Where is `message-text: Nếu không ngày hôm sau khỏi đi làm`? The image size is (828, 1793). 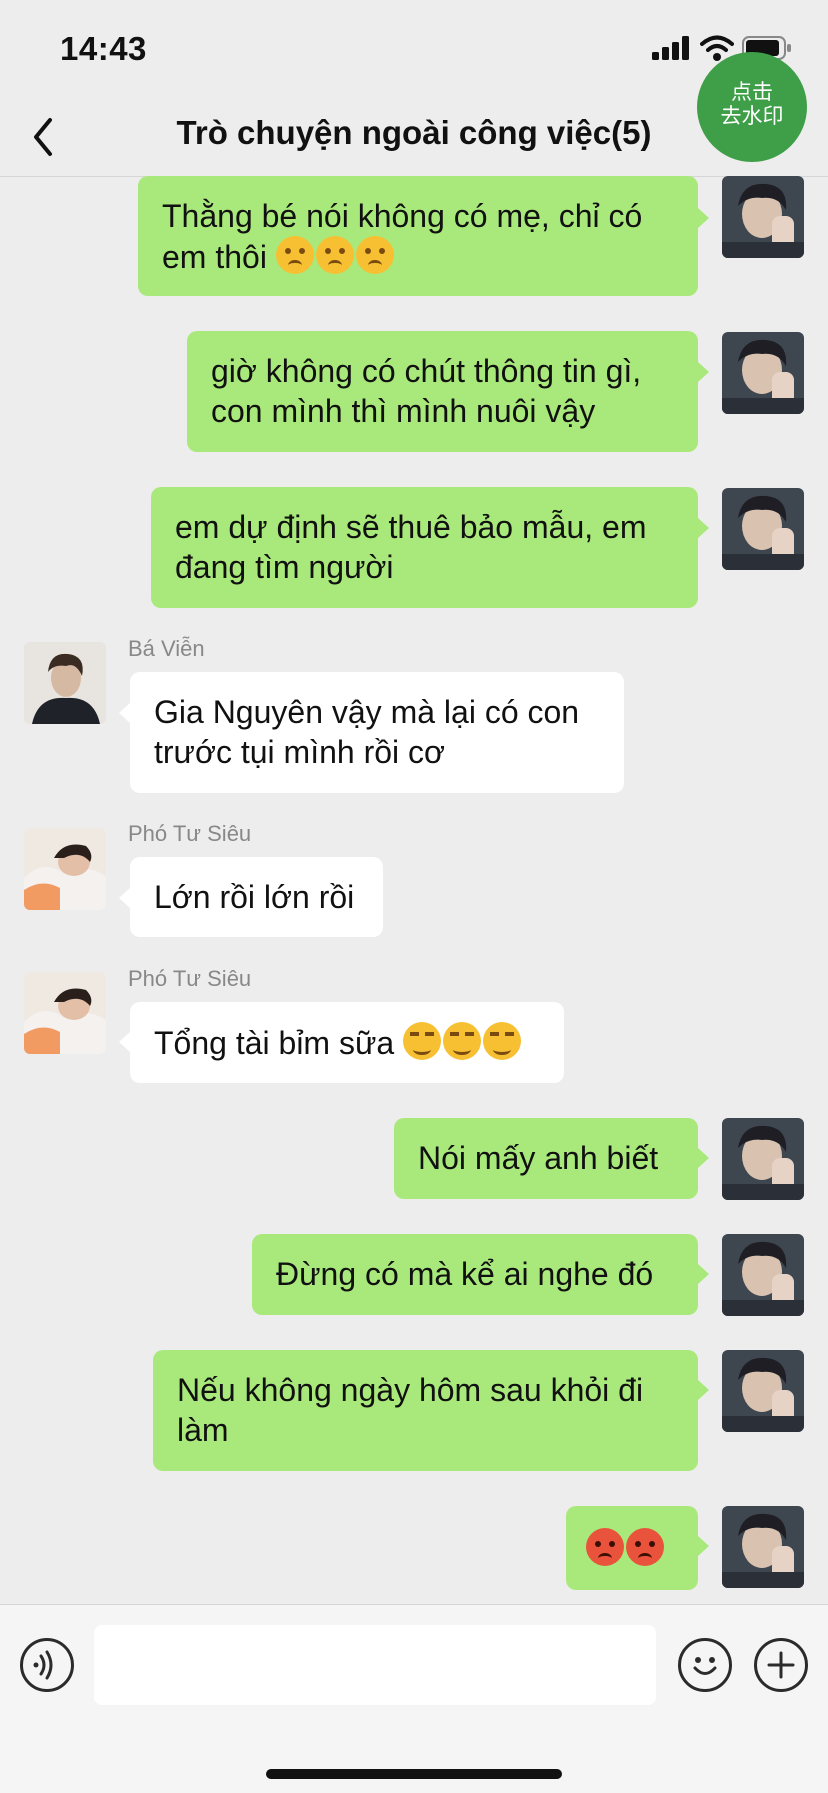 message-text: Nếu không ngày hôm sau khỏi đi làm is located at coordinates (410, 1410).